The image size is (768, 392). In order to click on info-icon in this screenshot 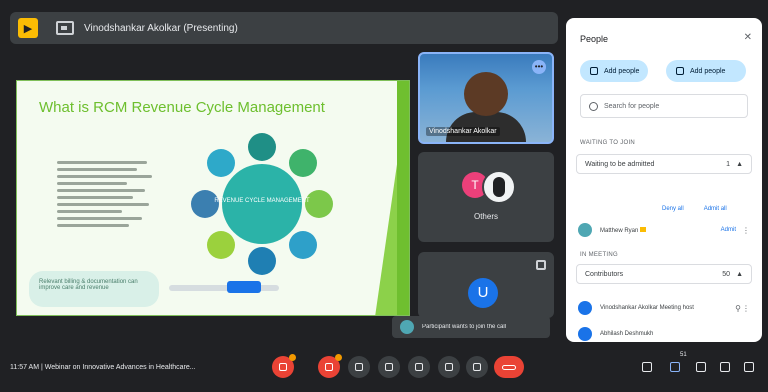, I will do `click(647, 367)`.